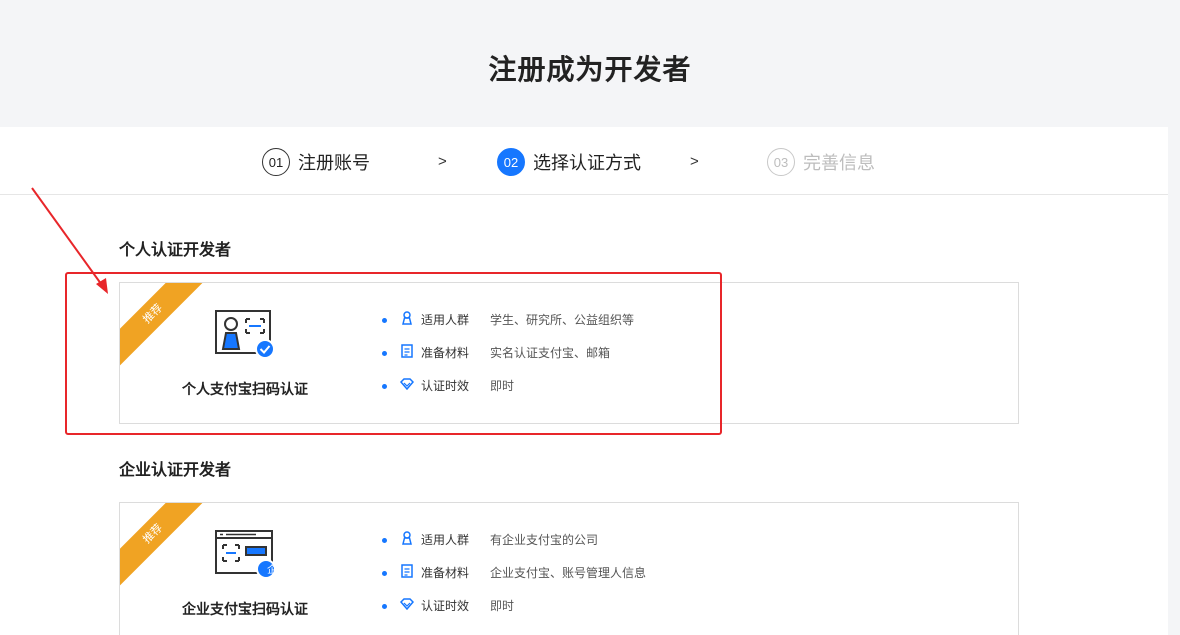  I want to click on step-1: 01 注册账号, so click(316, 162).